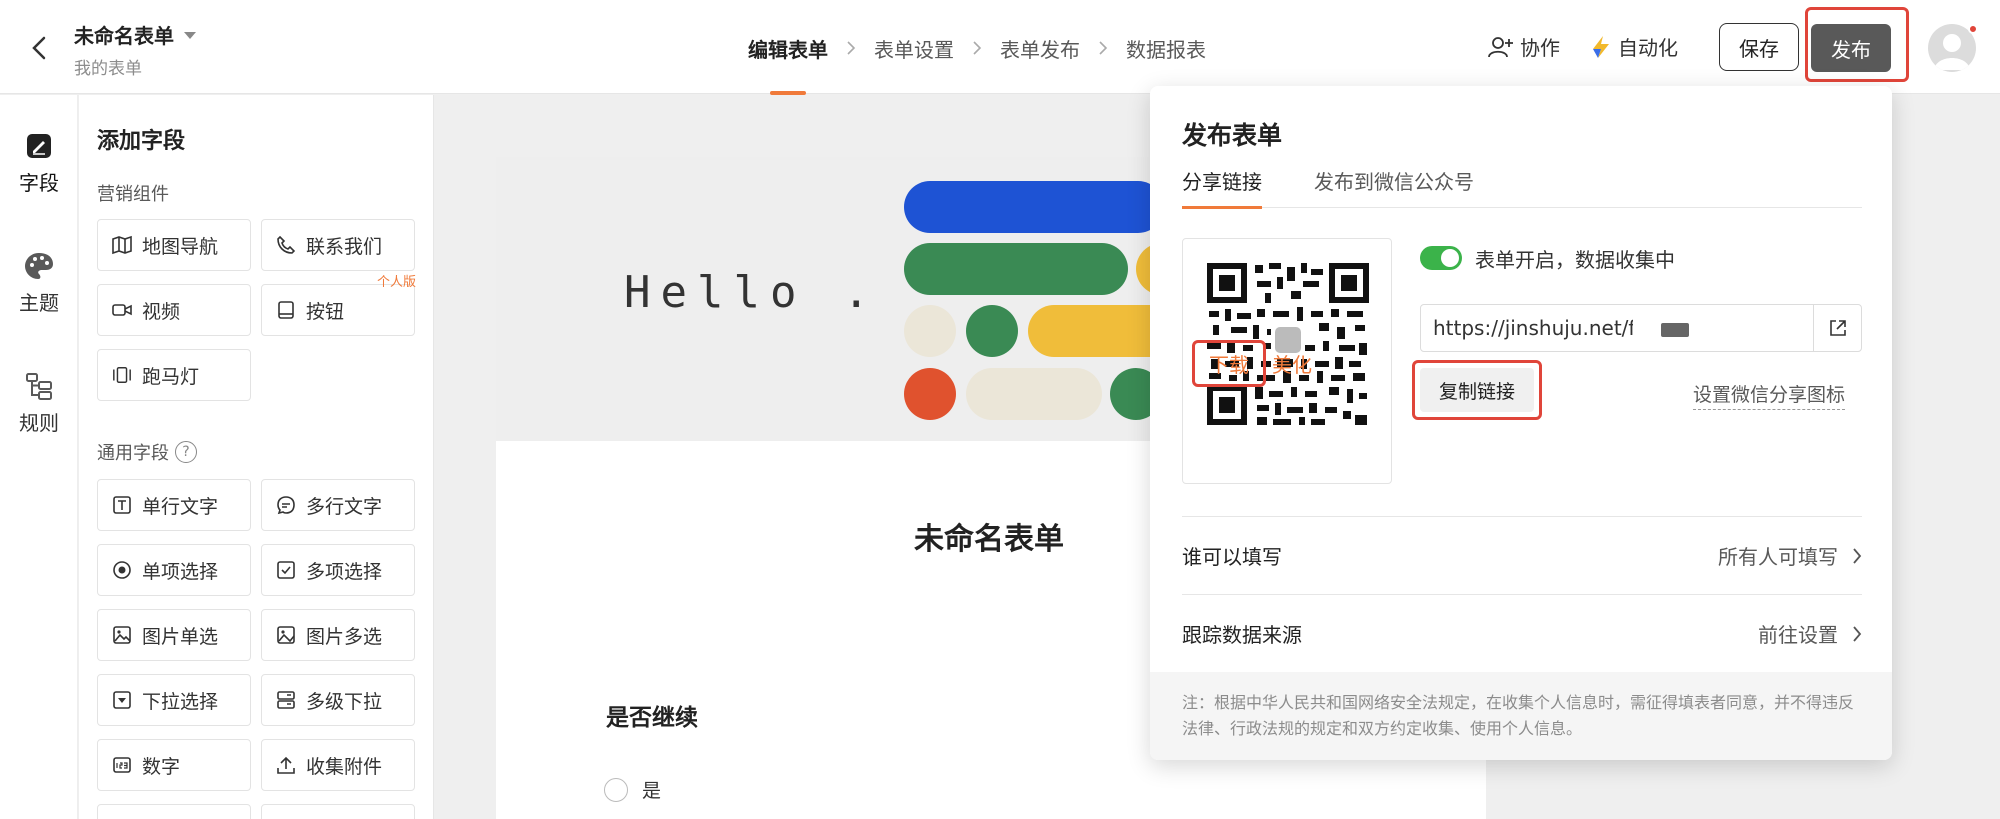 Image resolution: width=2000 pixels, height=819 pixels. What do you see at coordinates (1533, 328) in the screenshot?
I see `share-url-text: https://jinshuju.net/f` at bounding box center [1533, 328].